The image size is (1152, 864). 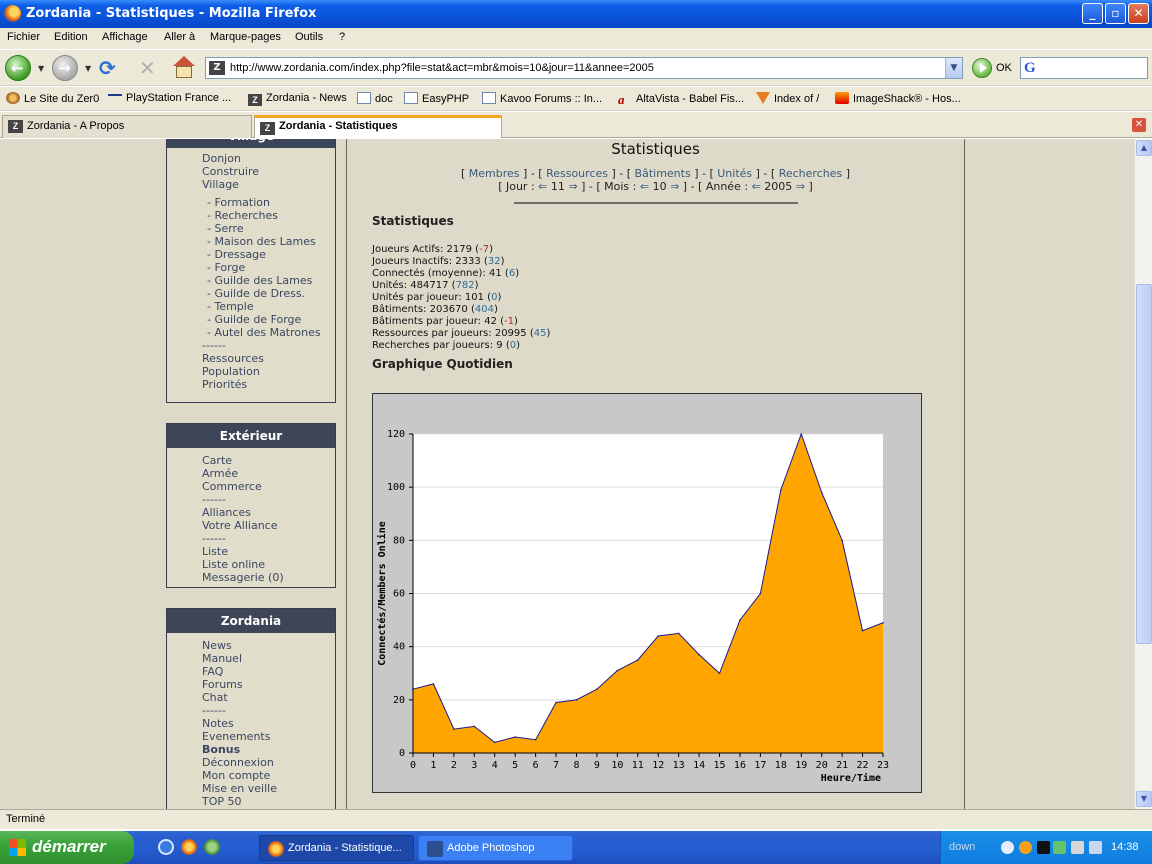 What do you see at coordinates (268, 788) in the screenshot?
I see `sidebar-link: Mise en veille` at bounding box center [268, 788].